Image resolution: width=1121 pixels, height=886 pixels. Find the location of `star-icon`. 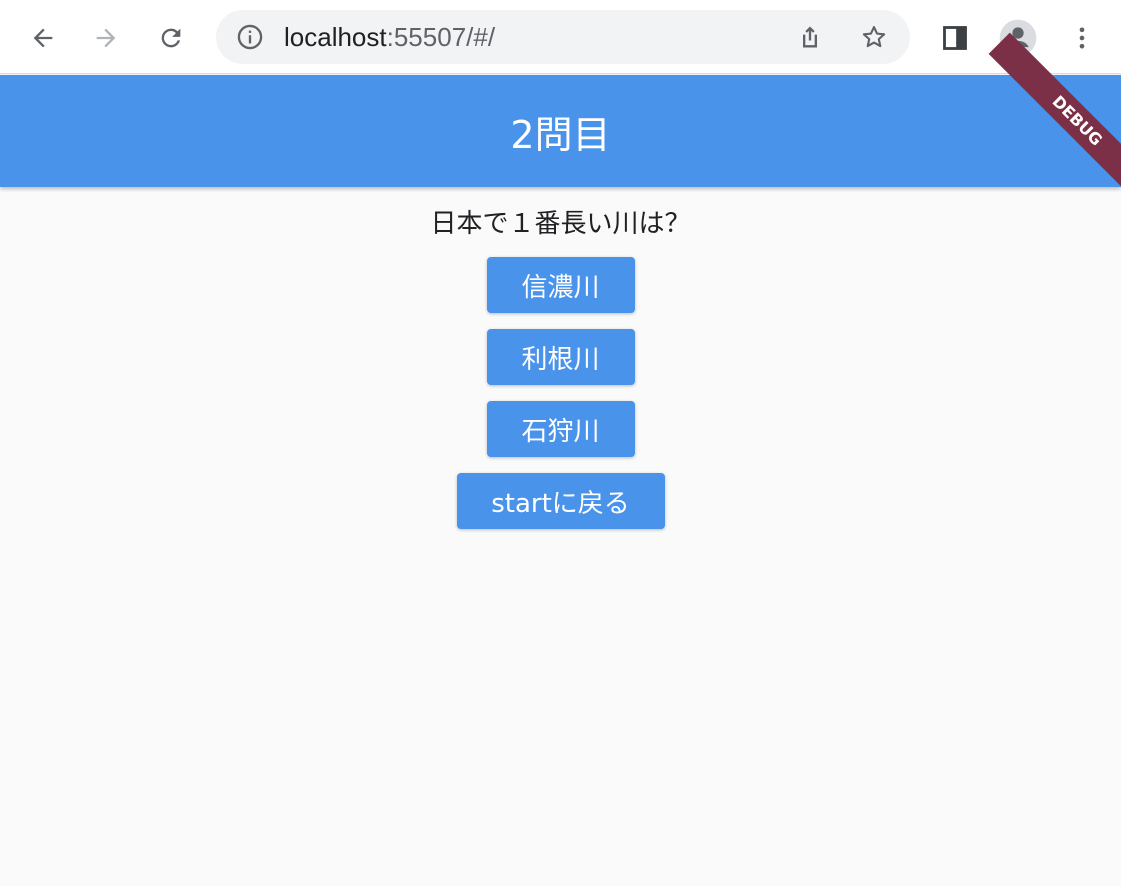

star-icon is located at coordinates (874, 37).